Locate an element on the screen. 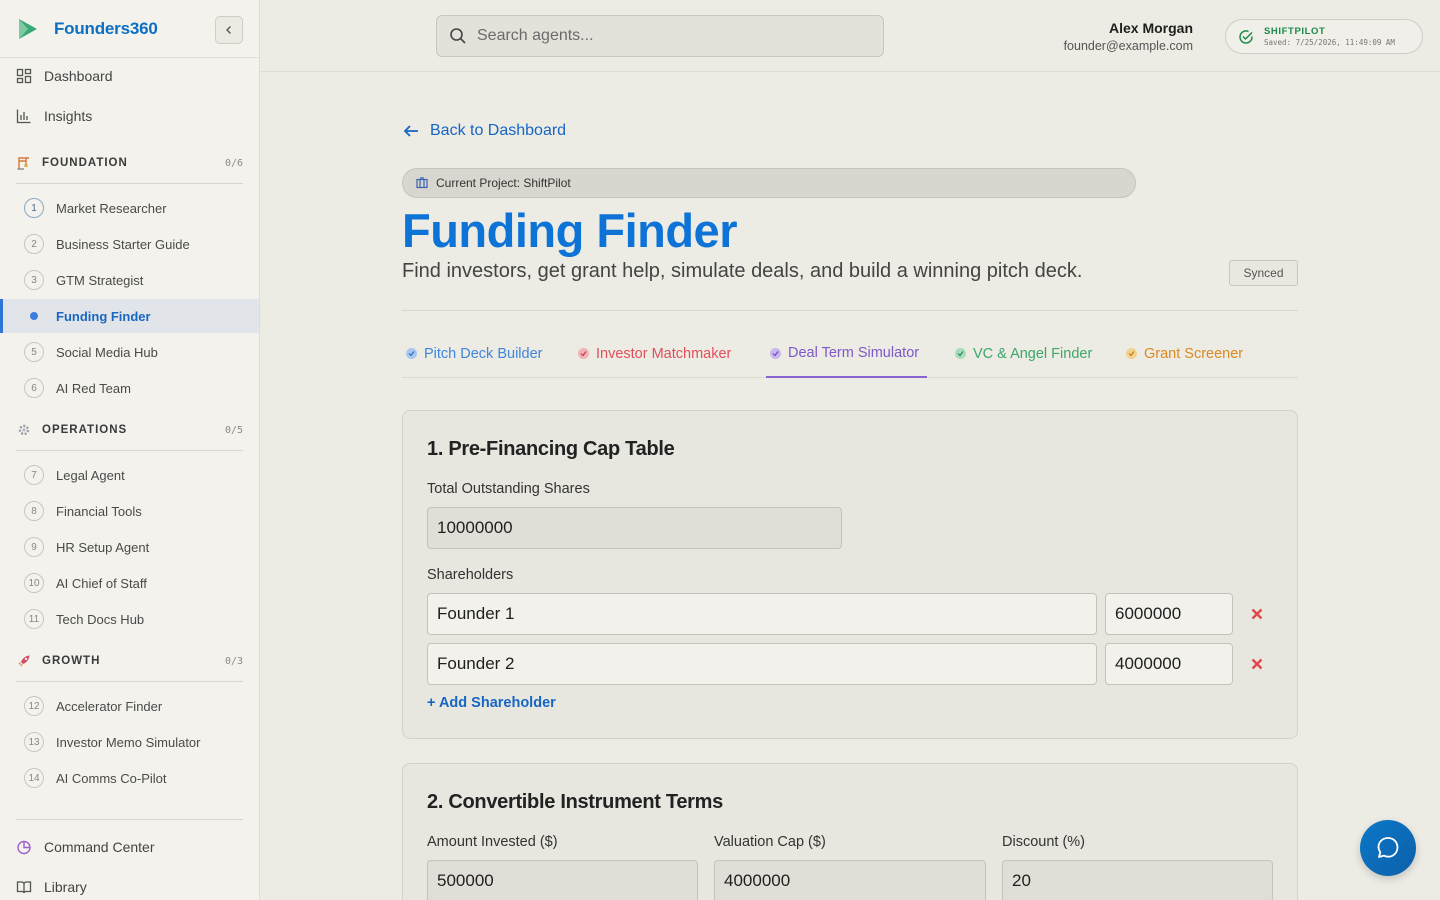 The image size is (1440, 900). amount-invested-field is located at coordinates (562, 880).